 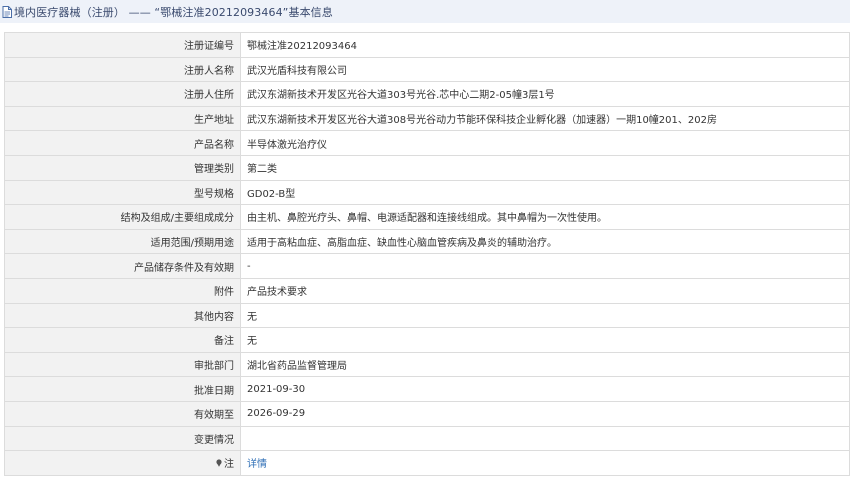 I want to click on note-label: 注, so click(x=224, y=462).